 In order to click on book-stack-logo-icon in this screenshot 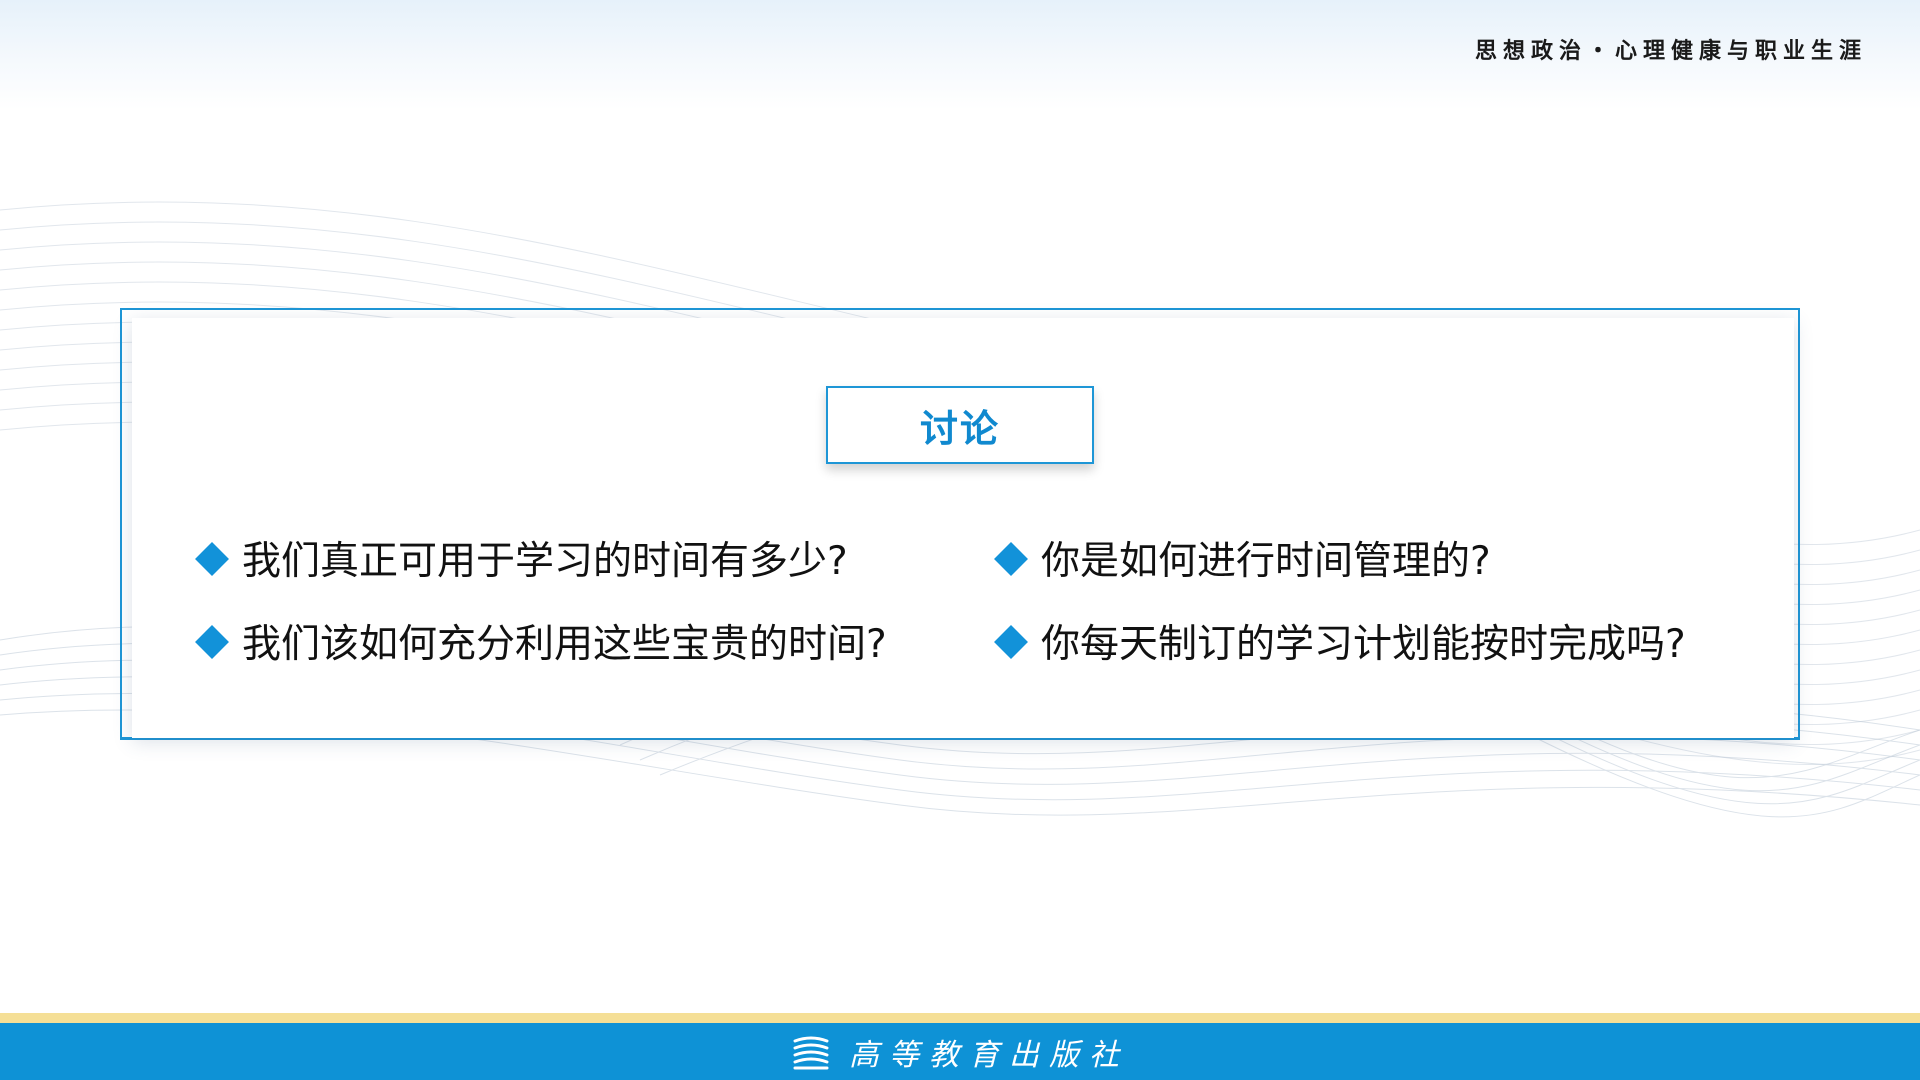, I will do `click(811, 1052)`.